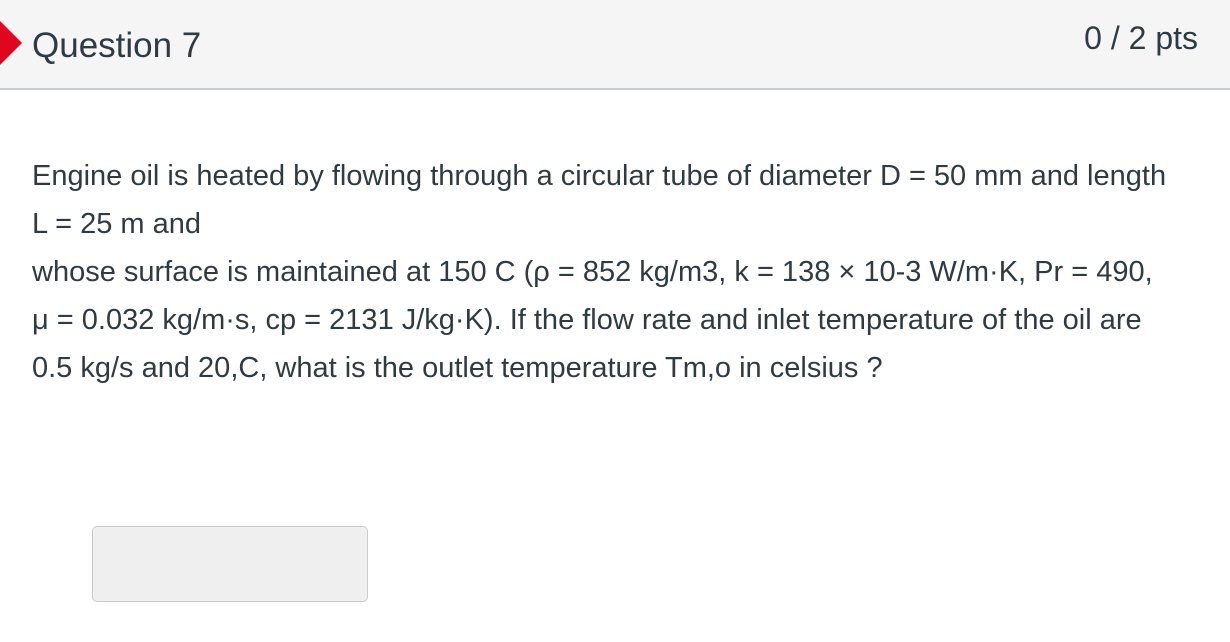 Image resolution: width=1230 pixels, height=642 pixels. What do you see at coordinates (615, 45) in the screenshot?
I see `question-header: Question 7 0 / 2 pts` at bounding box center [615, 45].